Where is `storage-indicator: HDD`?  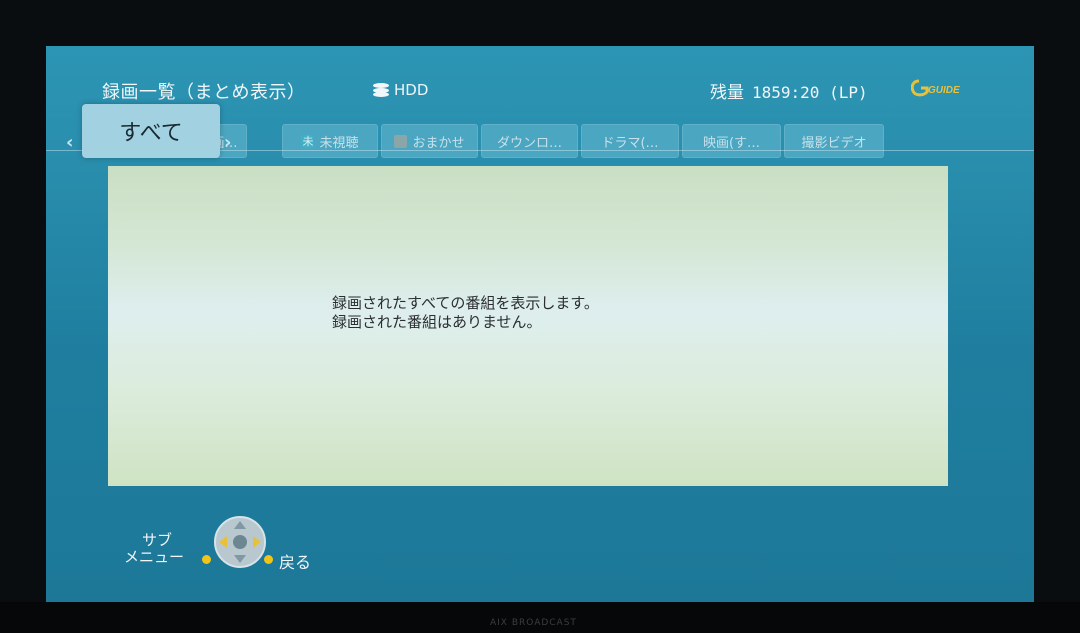
storage-indicator: HDD is located at coordinates (400, 90).